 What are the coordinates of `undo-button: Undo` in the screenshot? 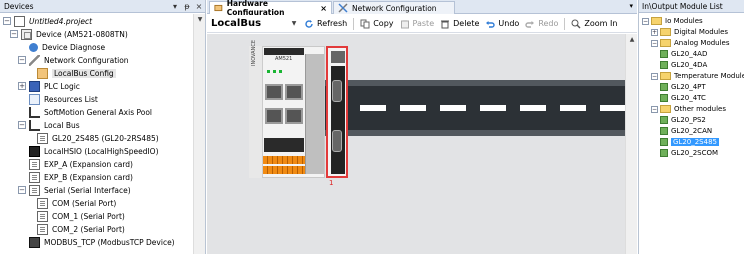 It's located at (502, 24).